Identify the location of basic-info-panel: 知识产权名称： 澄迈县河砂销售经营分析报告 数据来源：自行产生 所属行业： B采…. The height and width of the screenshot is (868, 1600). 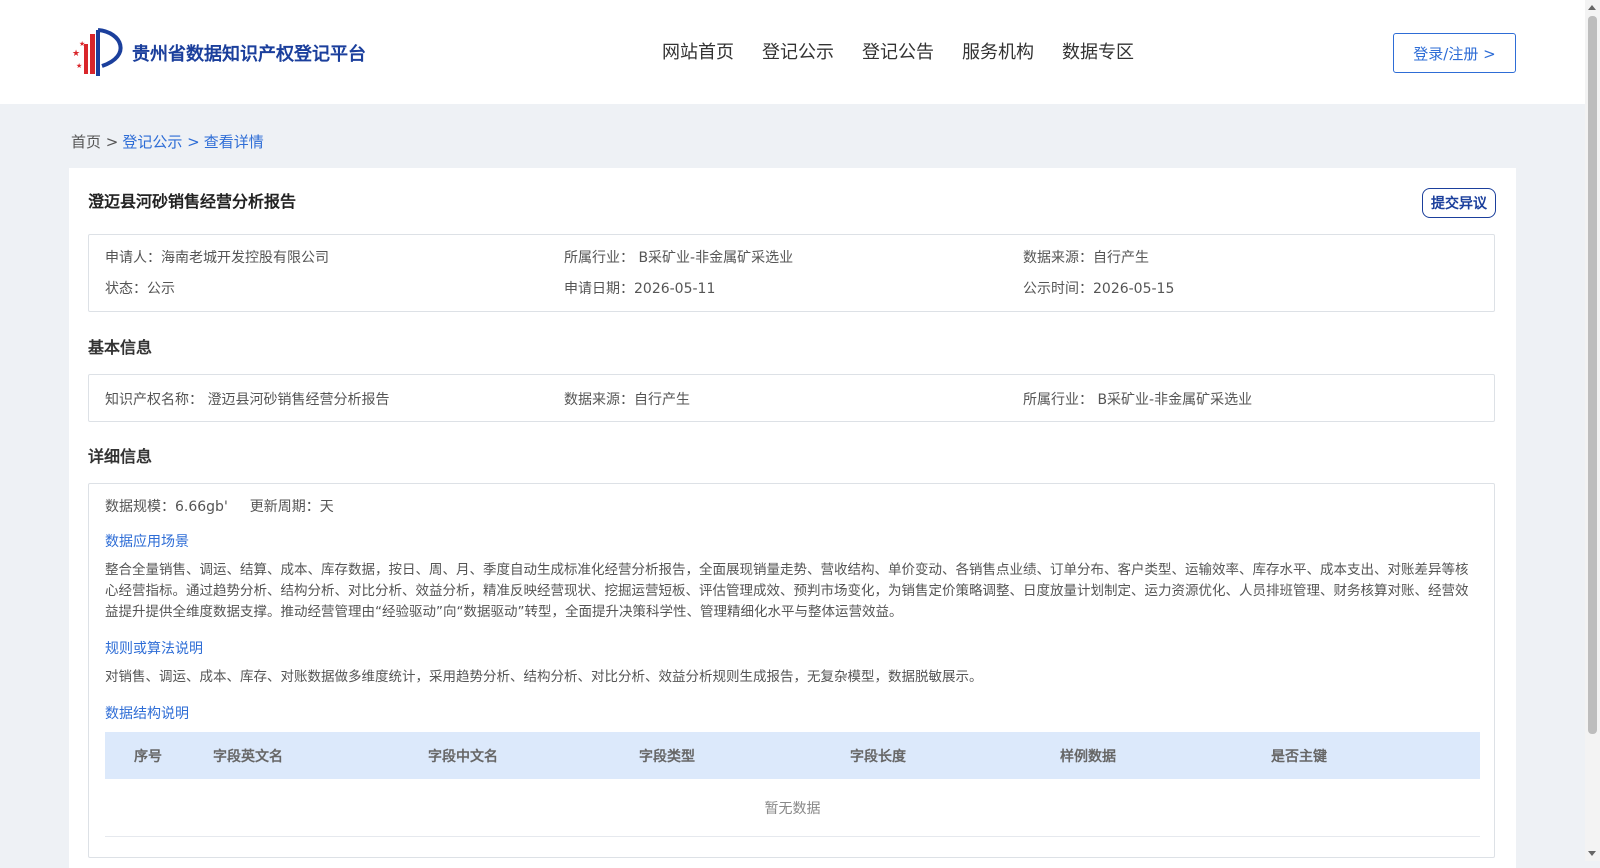
(791, 398).